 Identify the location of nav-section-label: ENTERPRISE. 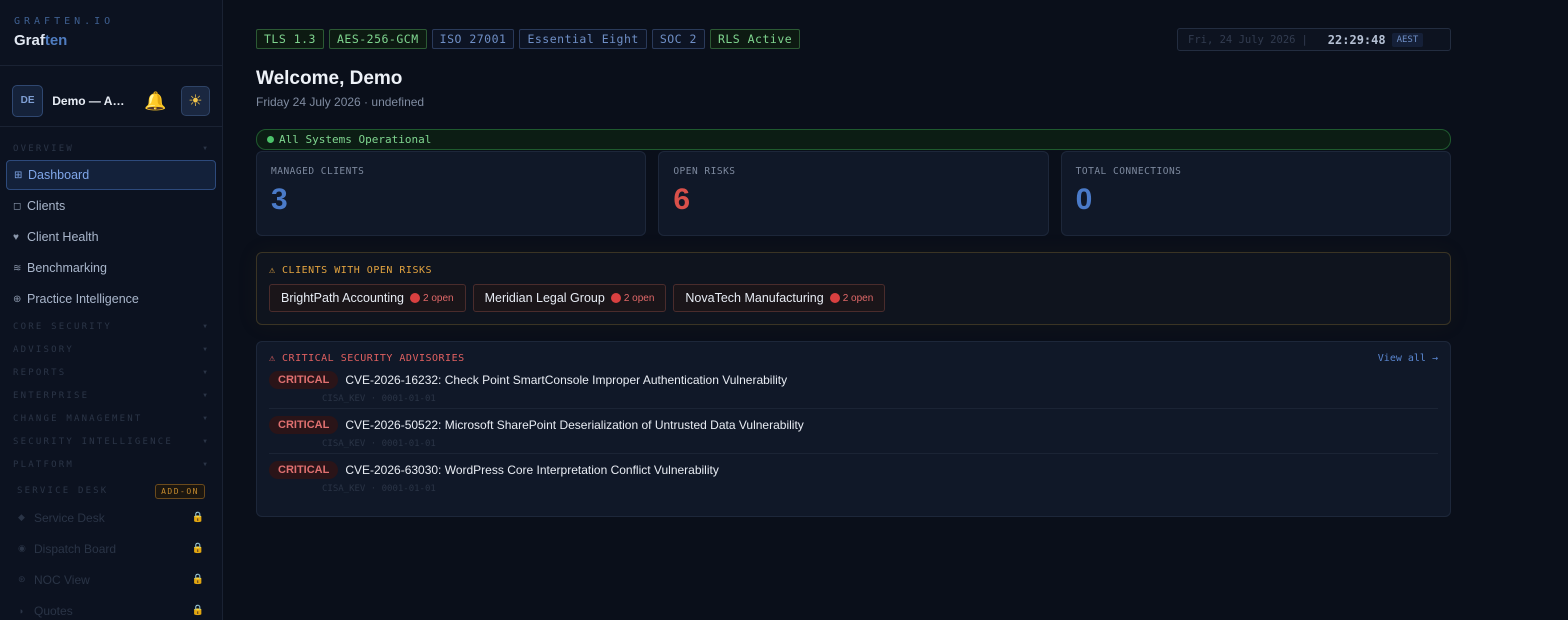
(51, 395).